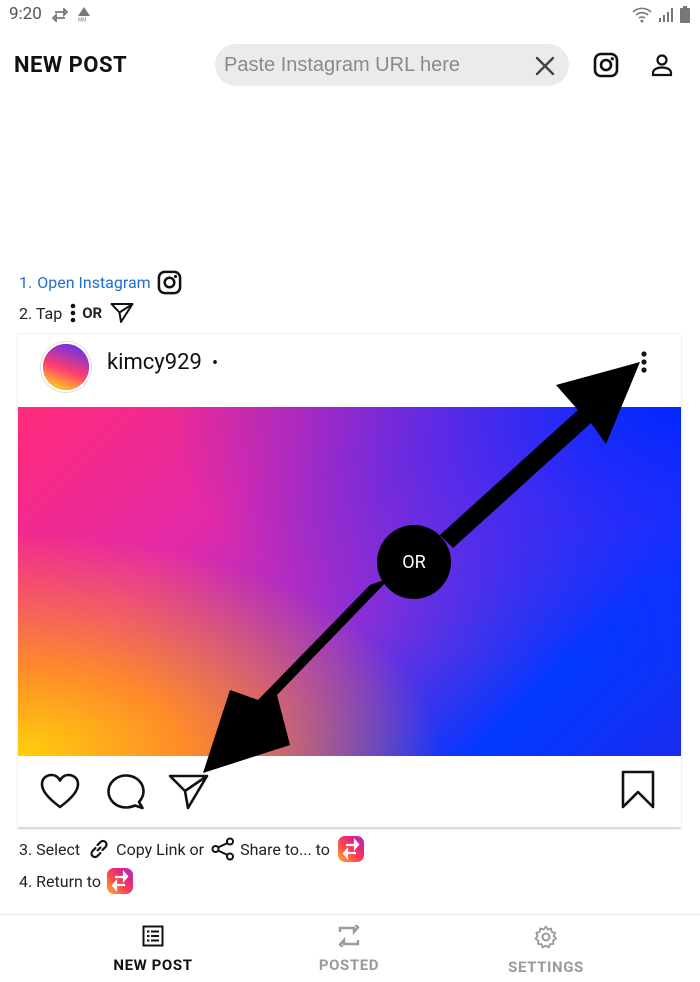 The width and height of the screenshot is (700, 982). What do you see at coordinates (66, 367) in the screenshot?
I see `avatar` at bounding box center [66, 367].